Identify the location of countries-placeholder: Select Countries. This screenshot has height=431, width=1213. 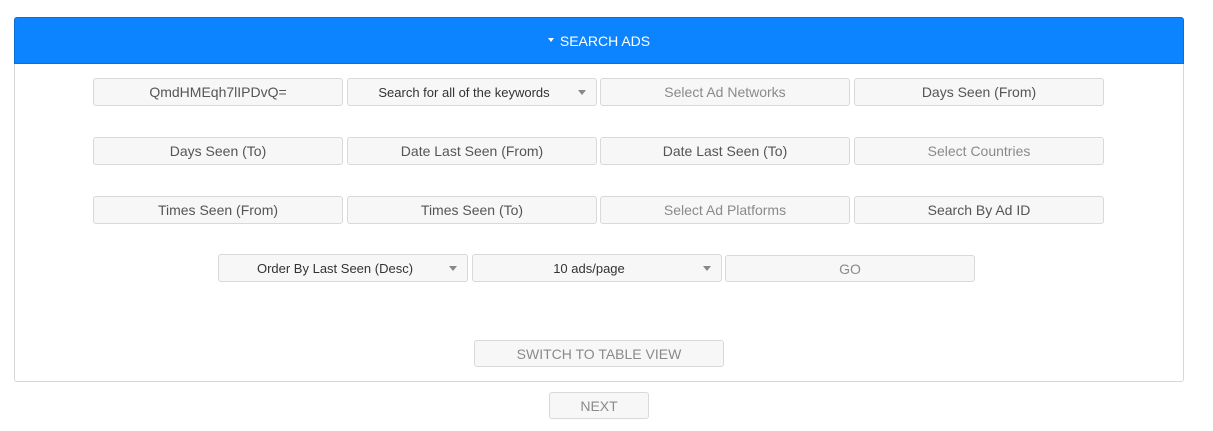
(979, 151).